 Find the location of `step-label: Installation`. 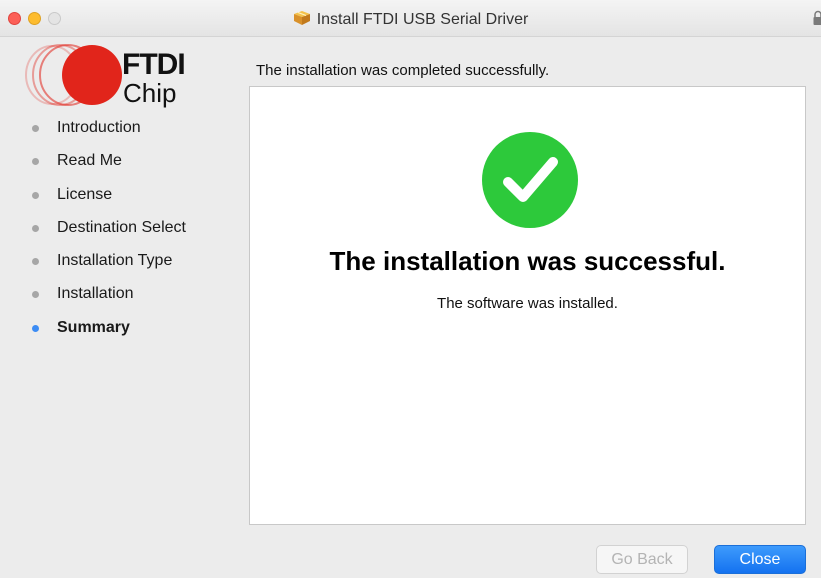

step-label: Installation is located at coordinates (95, 294).